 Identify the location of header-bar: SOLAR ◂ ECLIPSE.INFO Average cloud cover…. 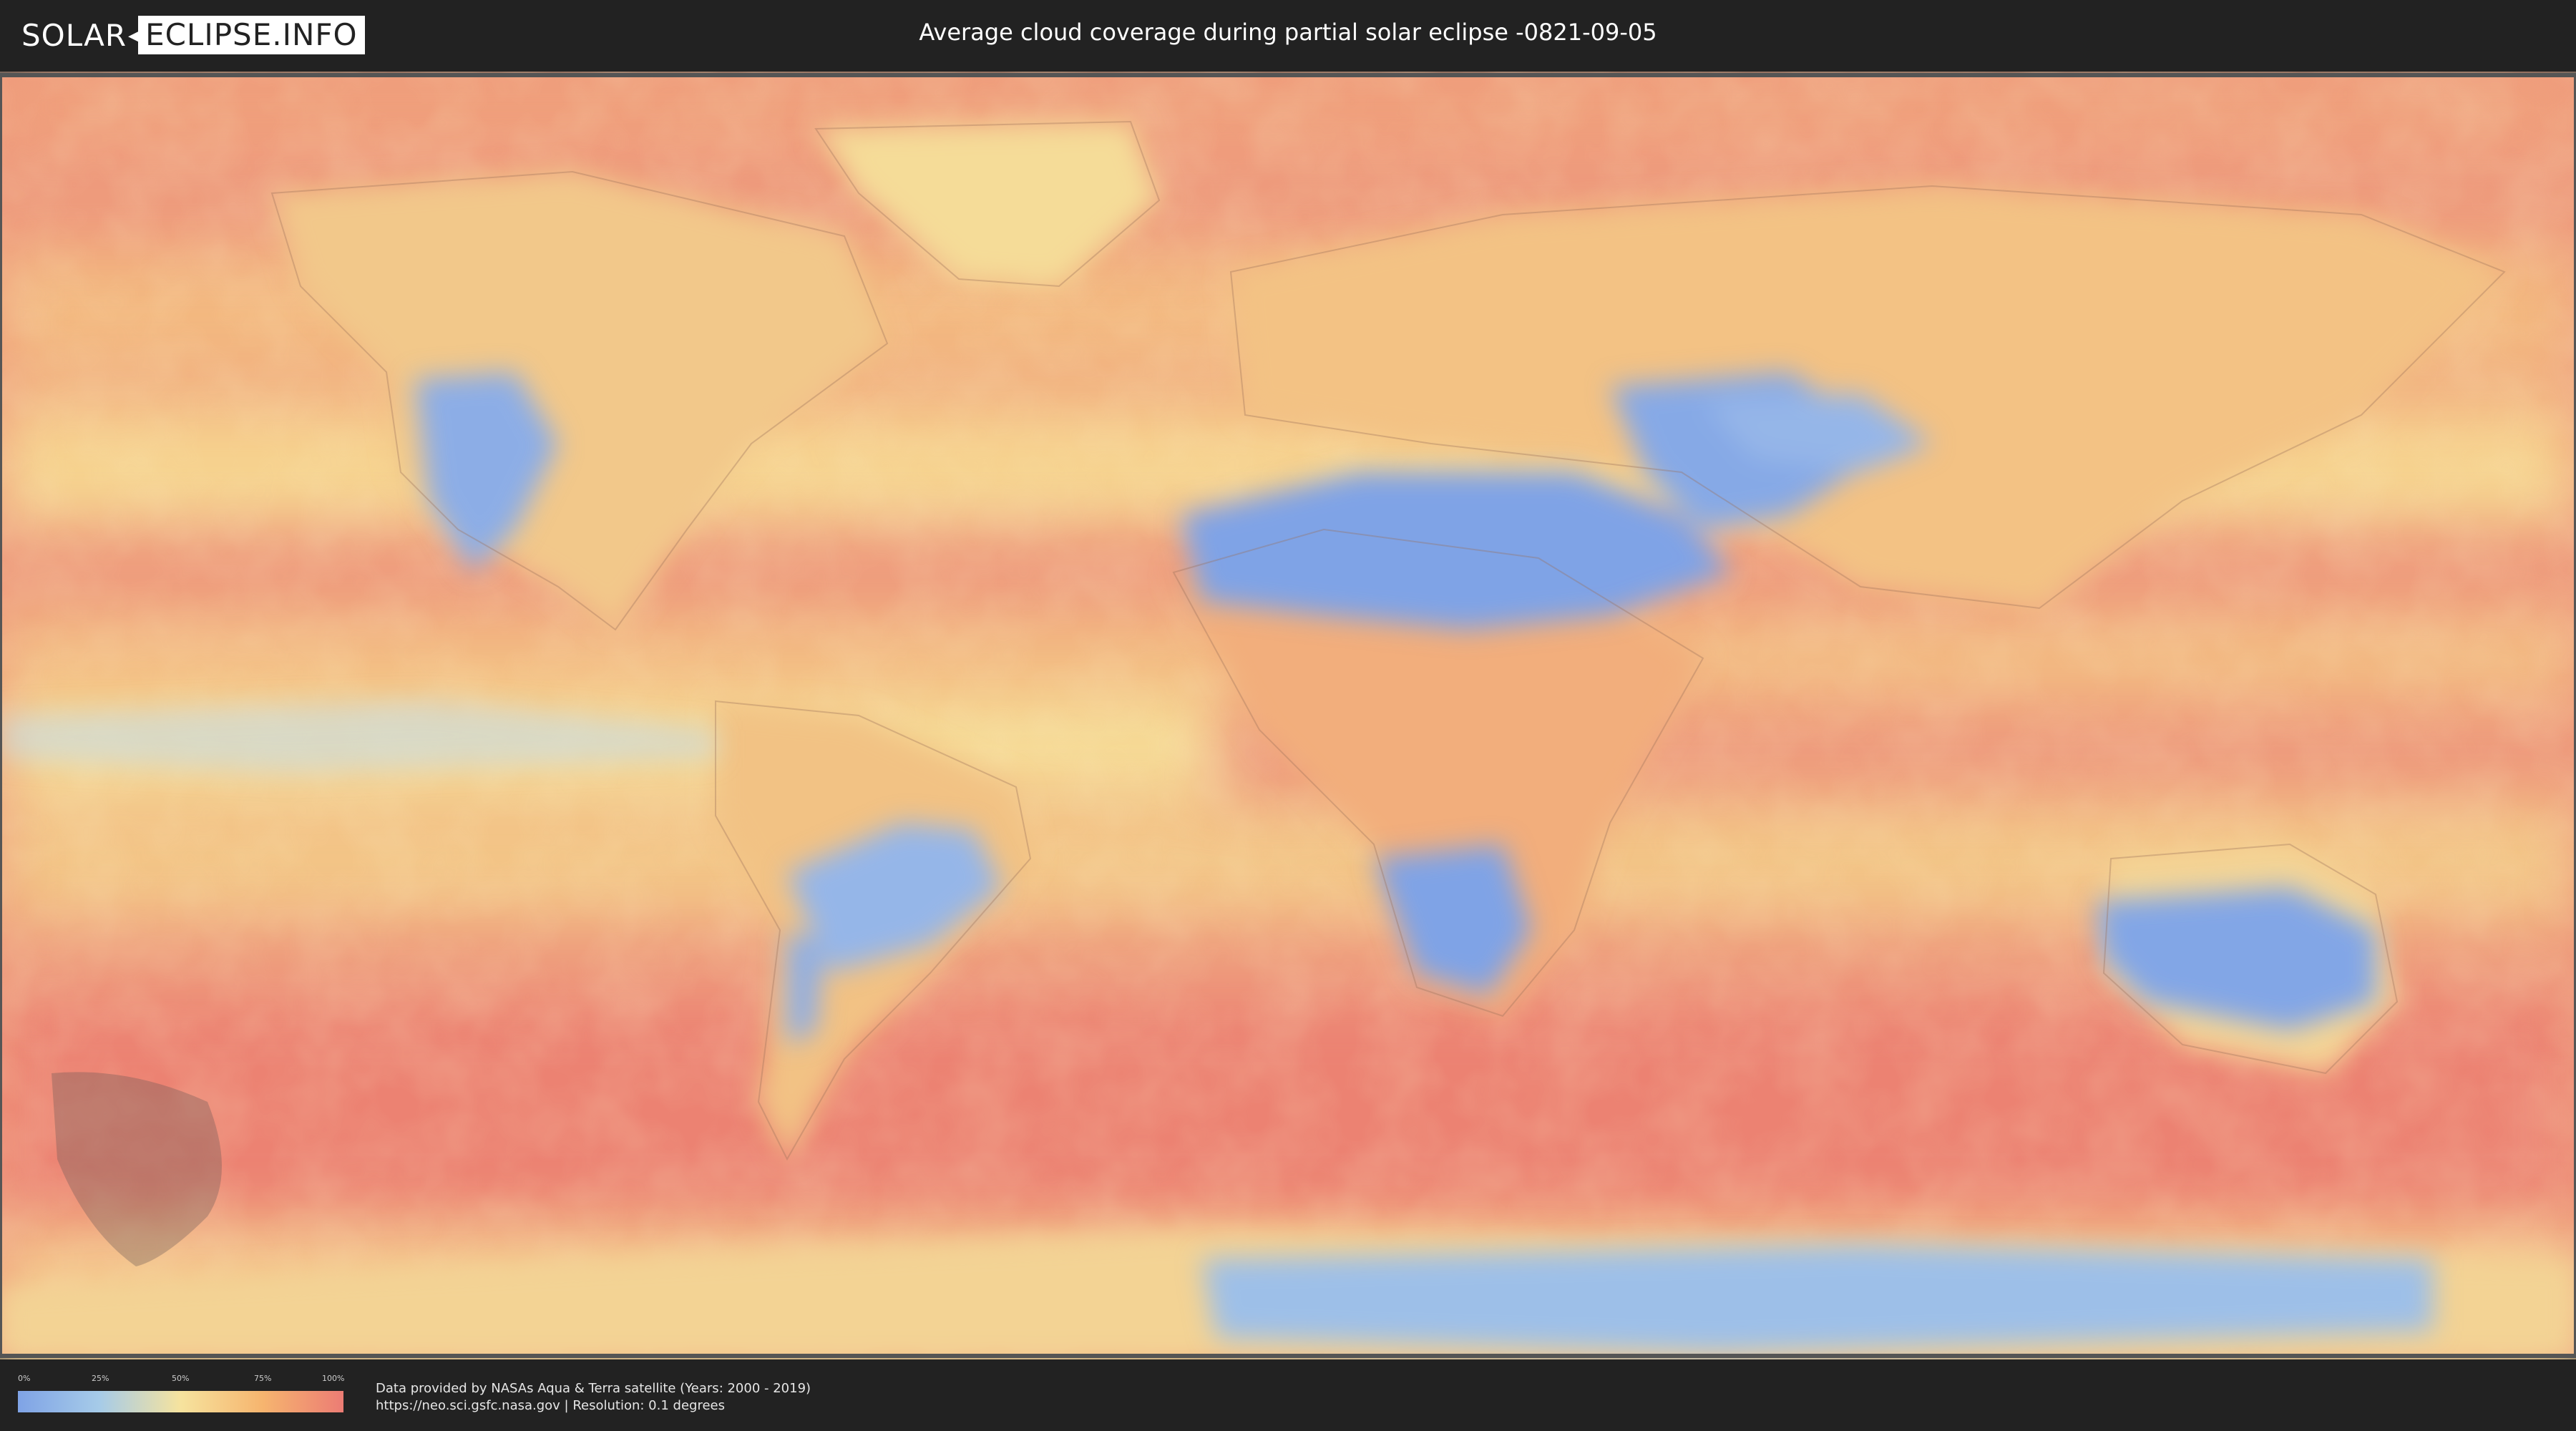
(1288, 36).